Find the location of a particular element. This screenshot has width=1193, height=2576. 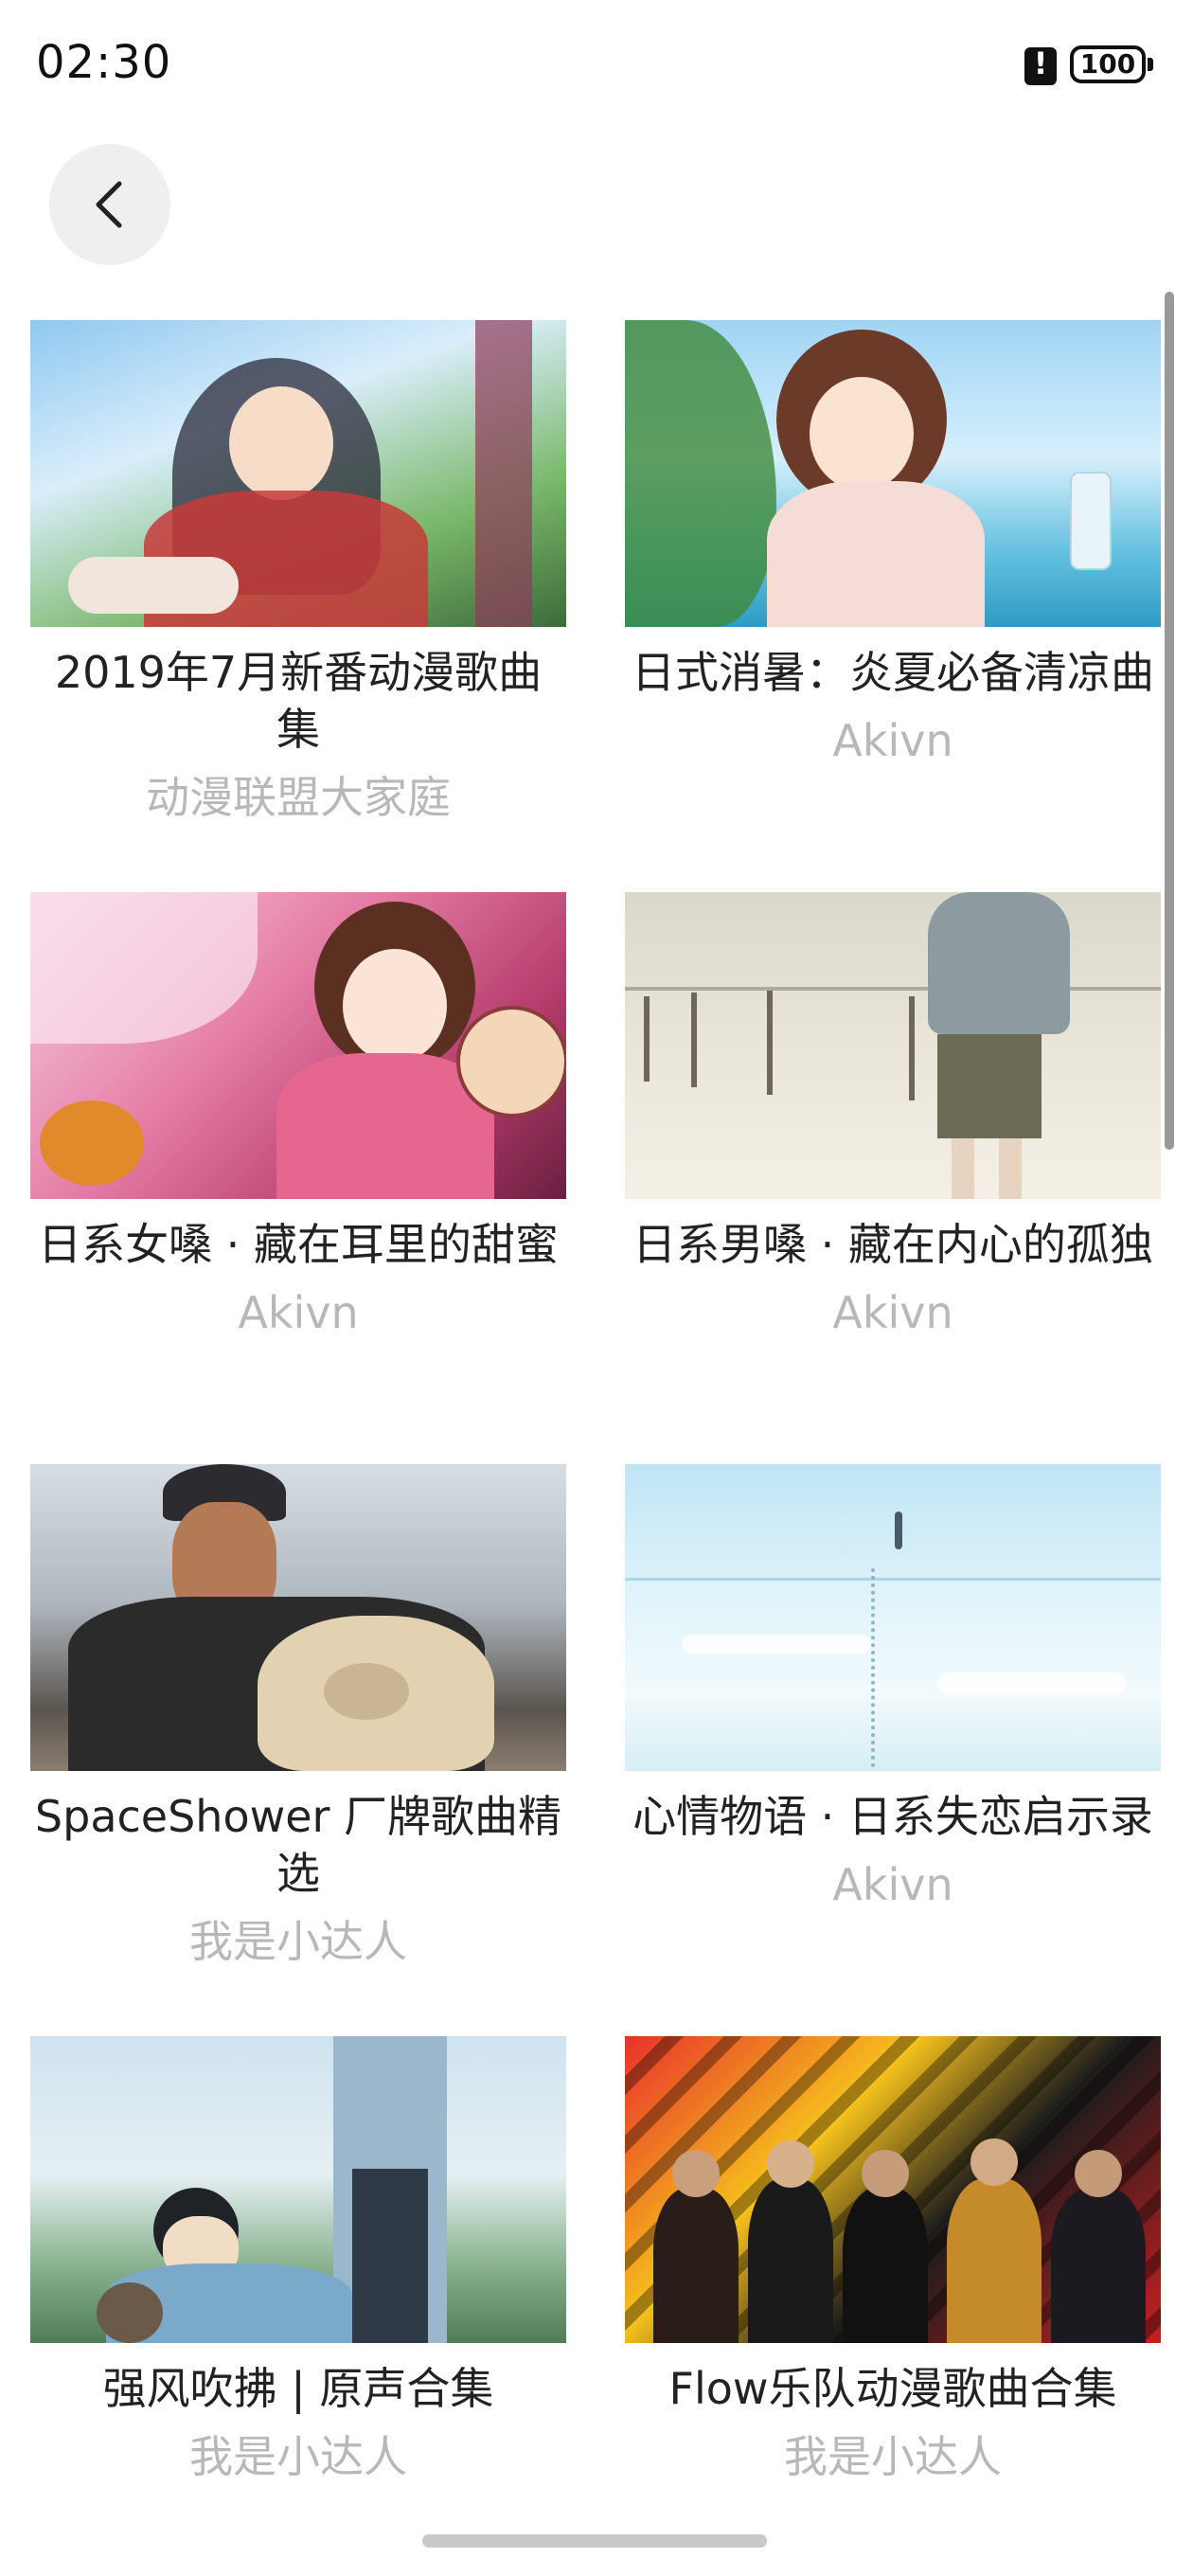

playlist-card: 强风吹拂 | 原声合集 我是小达人 is located at coordinates (298, 2301).